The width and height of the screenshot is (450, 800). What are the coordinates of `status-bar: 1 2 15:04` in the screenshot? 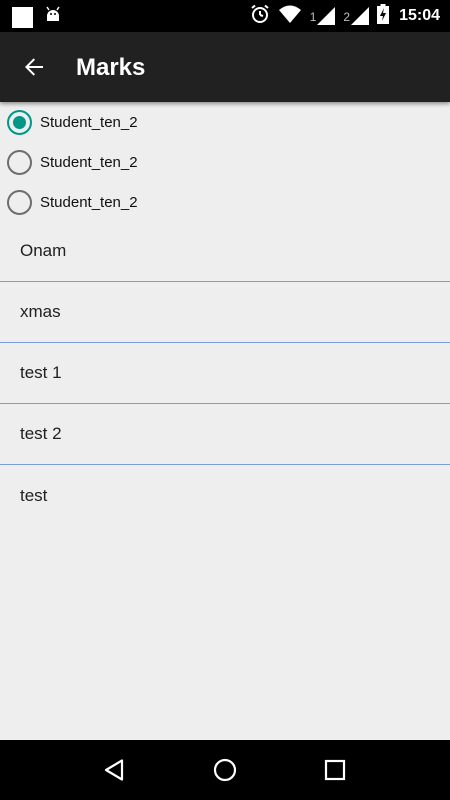 It's located at (225, 16).